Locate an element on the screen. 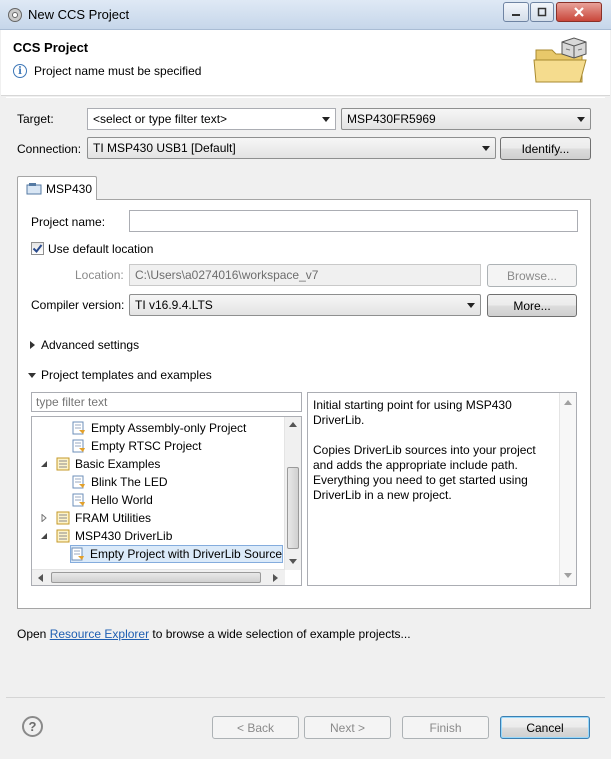 The width and height of the screenshot is (611, 759). target-device-value: MSP430FR5969 is located at coordinates (391, 119).